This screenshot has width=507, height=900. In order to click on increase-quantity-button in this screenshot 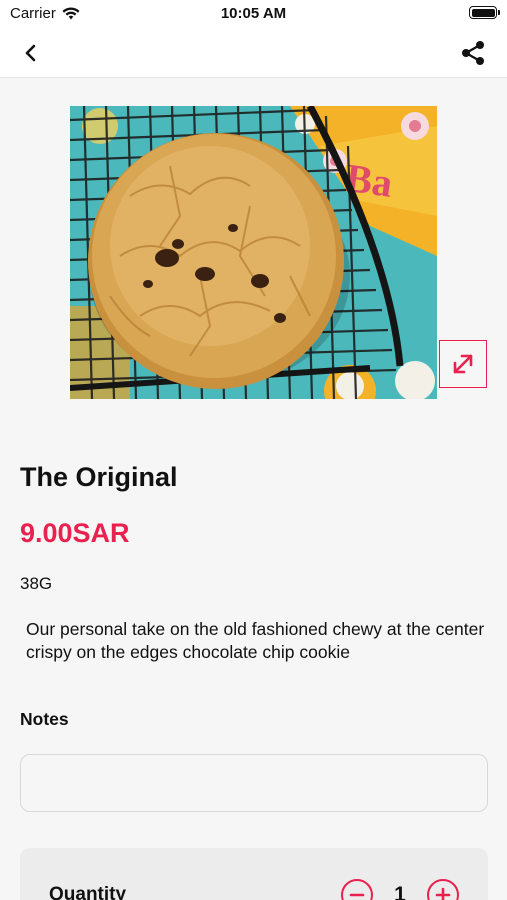, I will do `click(443, 889)`.